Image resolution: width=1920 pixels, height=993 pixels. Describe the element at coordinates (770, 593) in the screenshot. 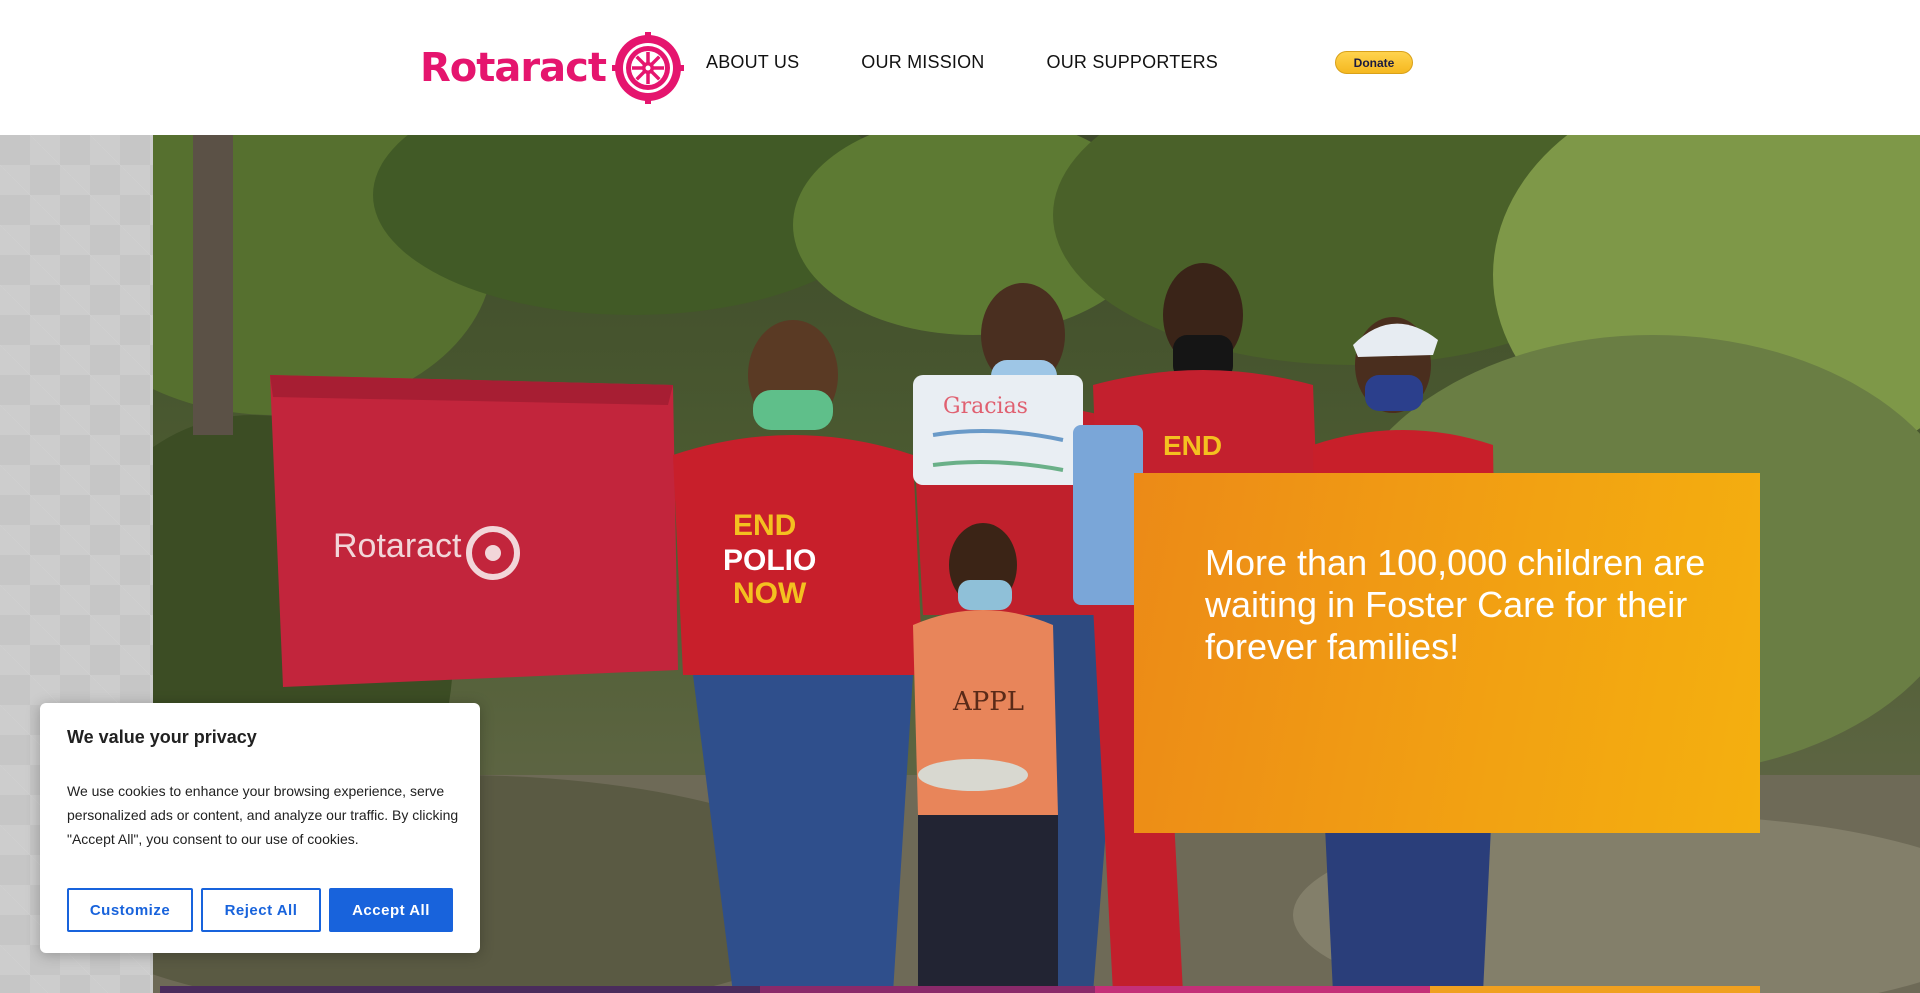

I see `svg-text: NOW` at that location.